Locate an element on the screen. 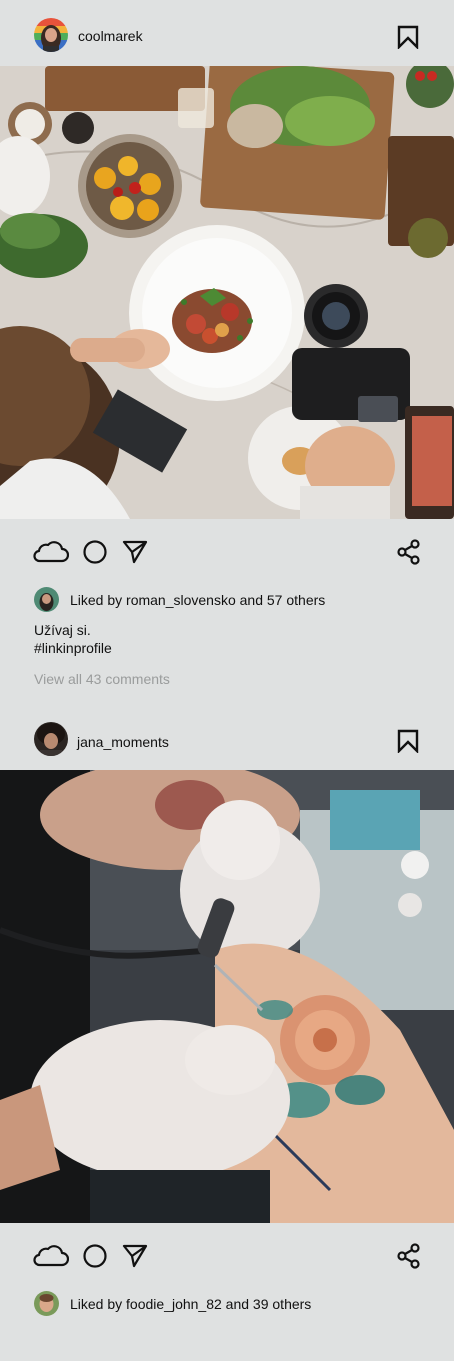  view-comments-link: View all 43 comments is located at coordinates (102, 679).